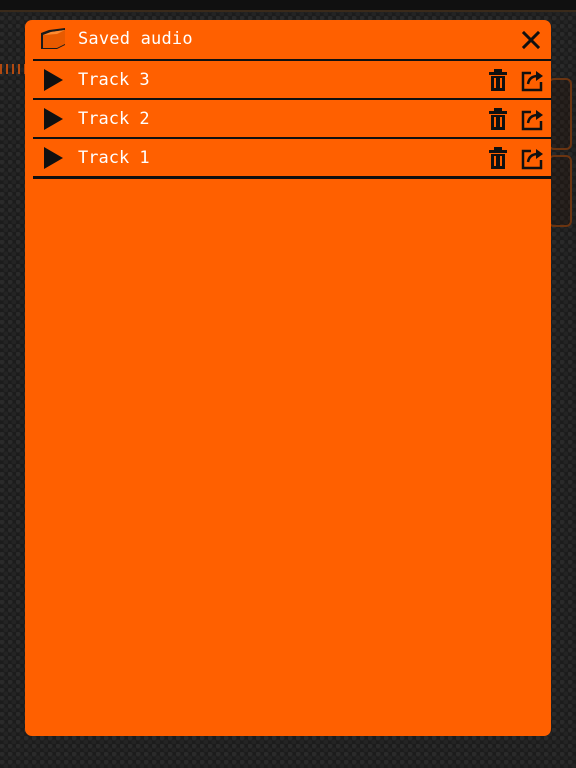  What do you see at coordinates (531, 40) in the screenshot?
I see `close-icon` at bounding box center [531, 40].